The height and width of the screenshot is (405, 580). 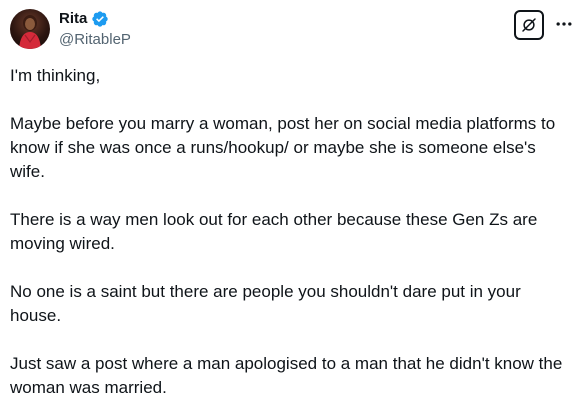 I want to click on name-row: Rita, so click(x=95, y=19).